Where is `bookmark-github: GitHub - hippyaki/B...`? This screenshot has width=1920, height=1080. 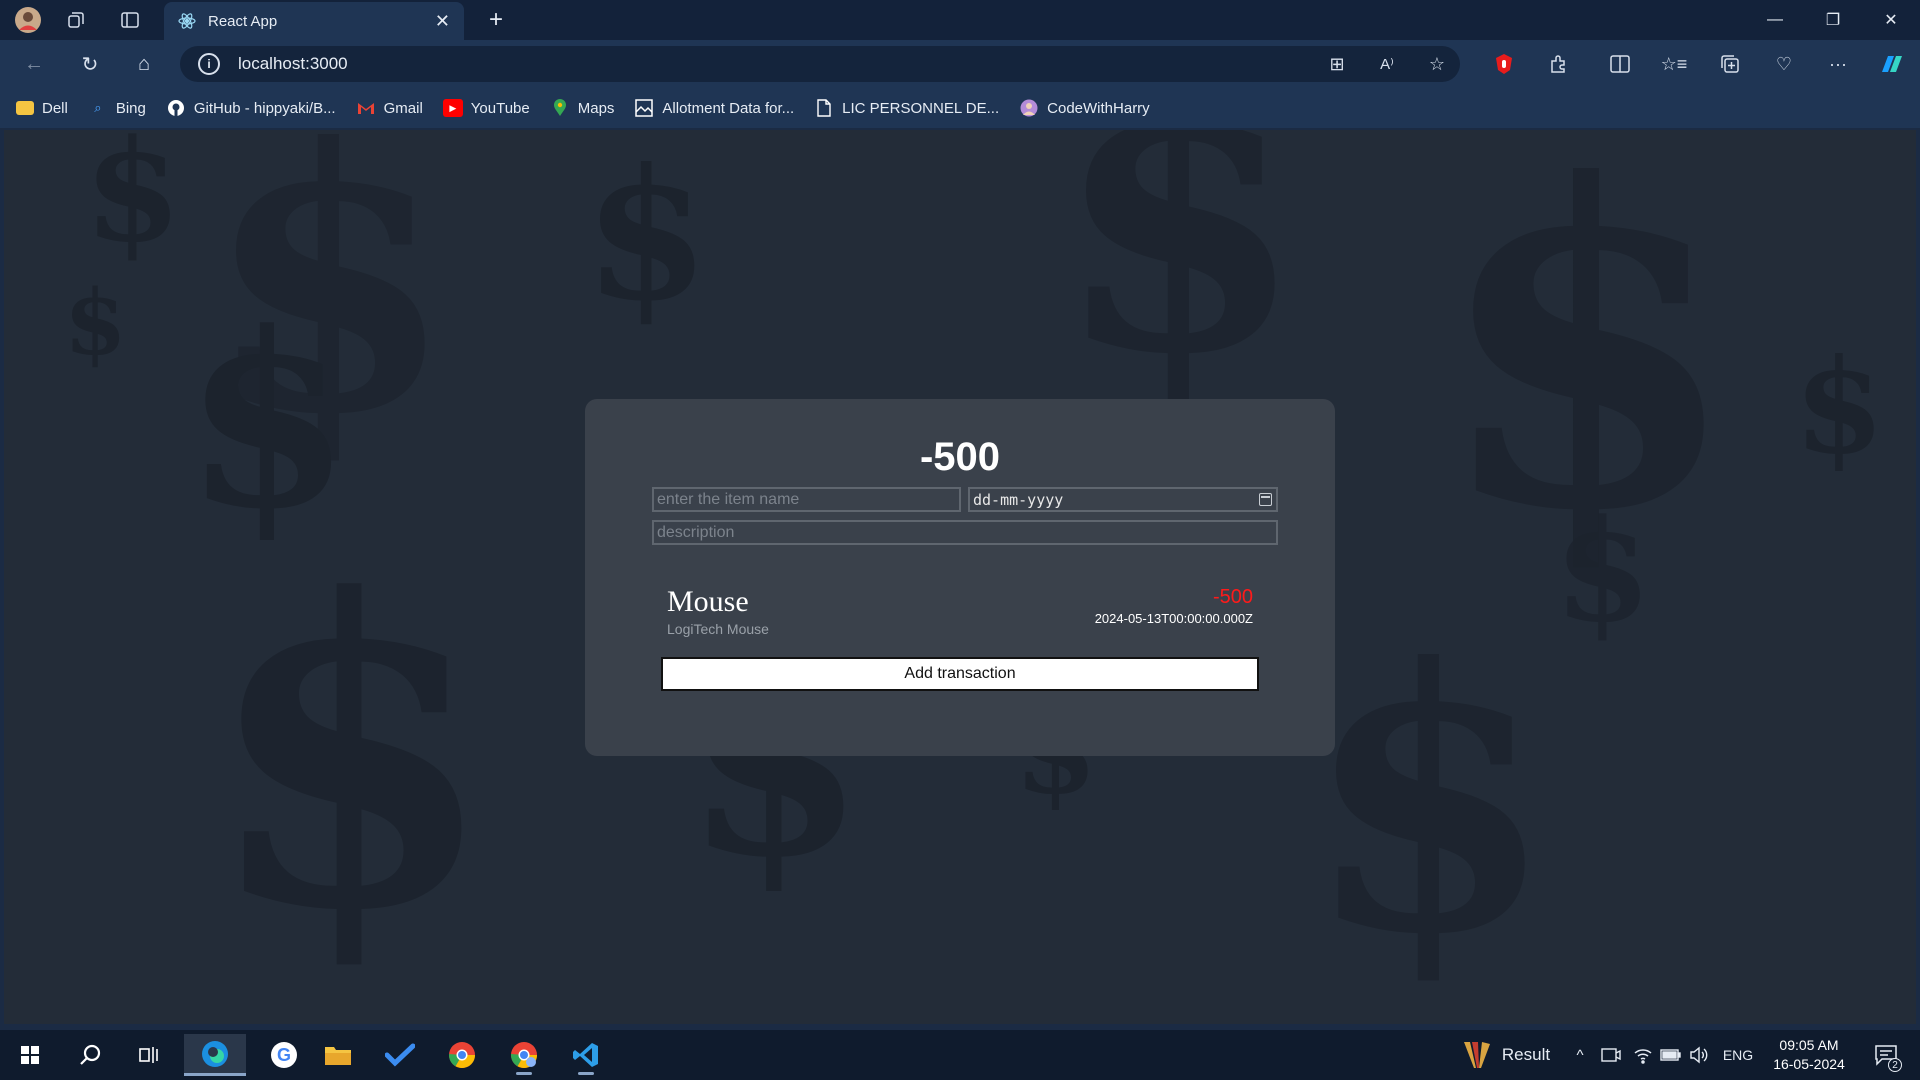
bookmark-github: GitHub - hippyaki/B... is located at coordinates (251, 108).